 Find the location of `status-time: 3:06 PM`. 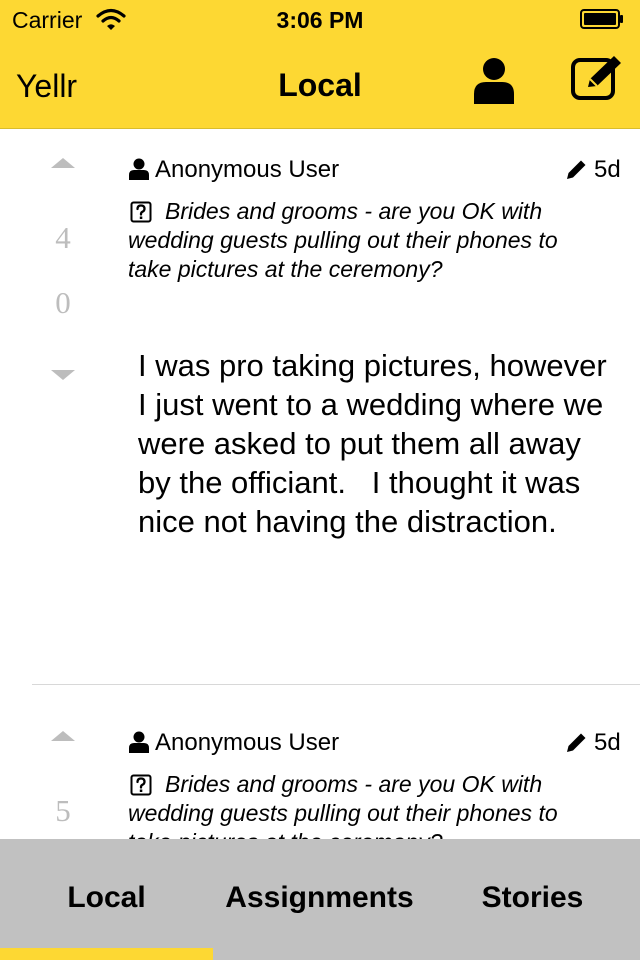

status-time: 3:06 PM is located at coordinates (320, 20).